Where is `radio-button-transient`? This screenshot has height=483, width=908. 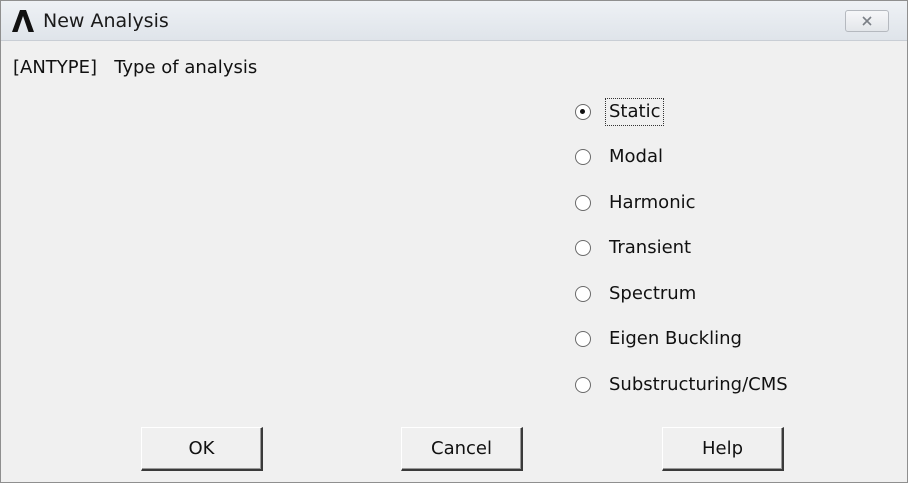
radio-button-transient is located at coordinates (583, 248).